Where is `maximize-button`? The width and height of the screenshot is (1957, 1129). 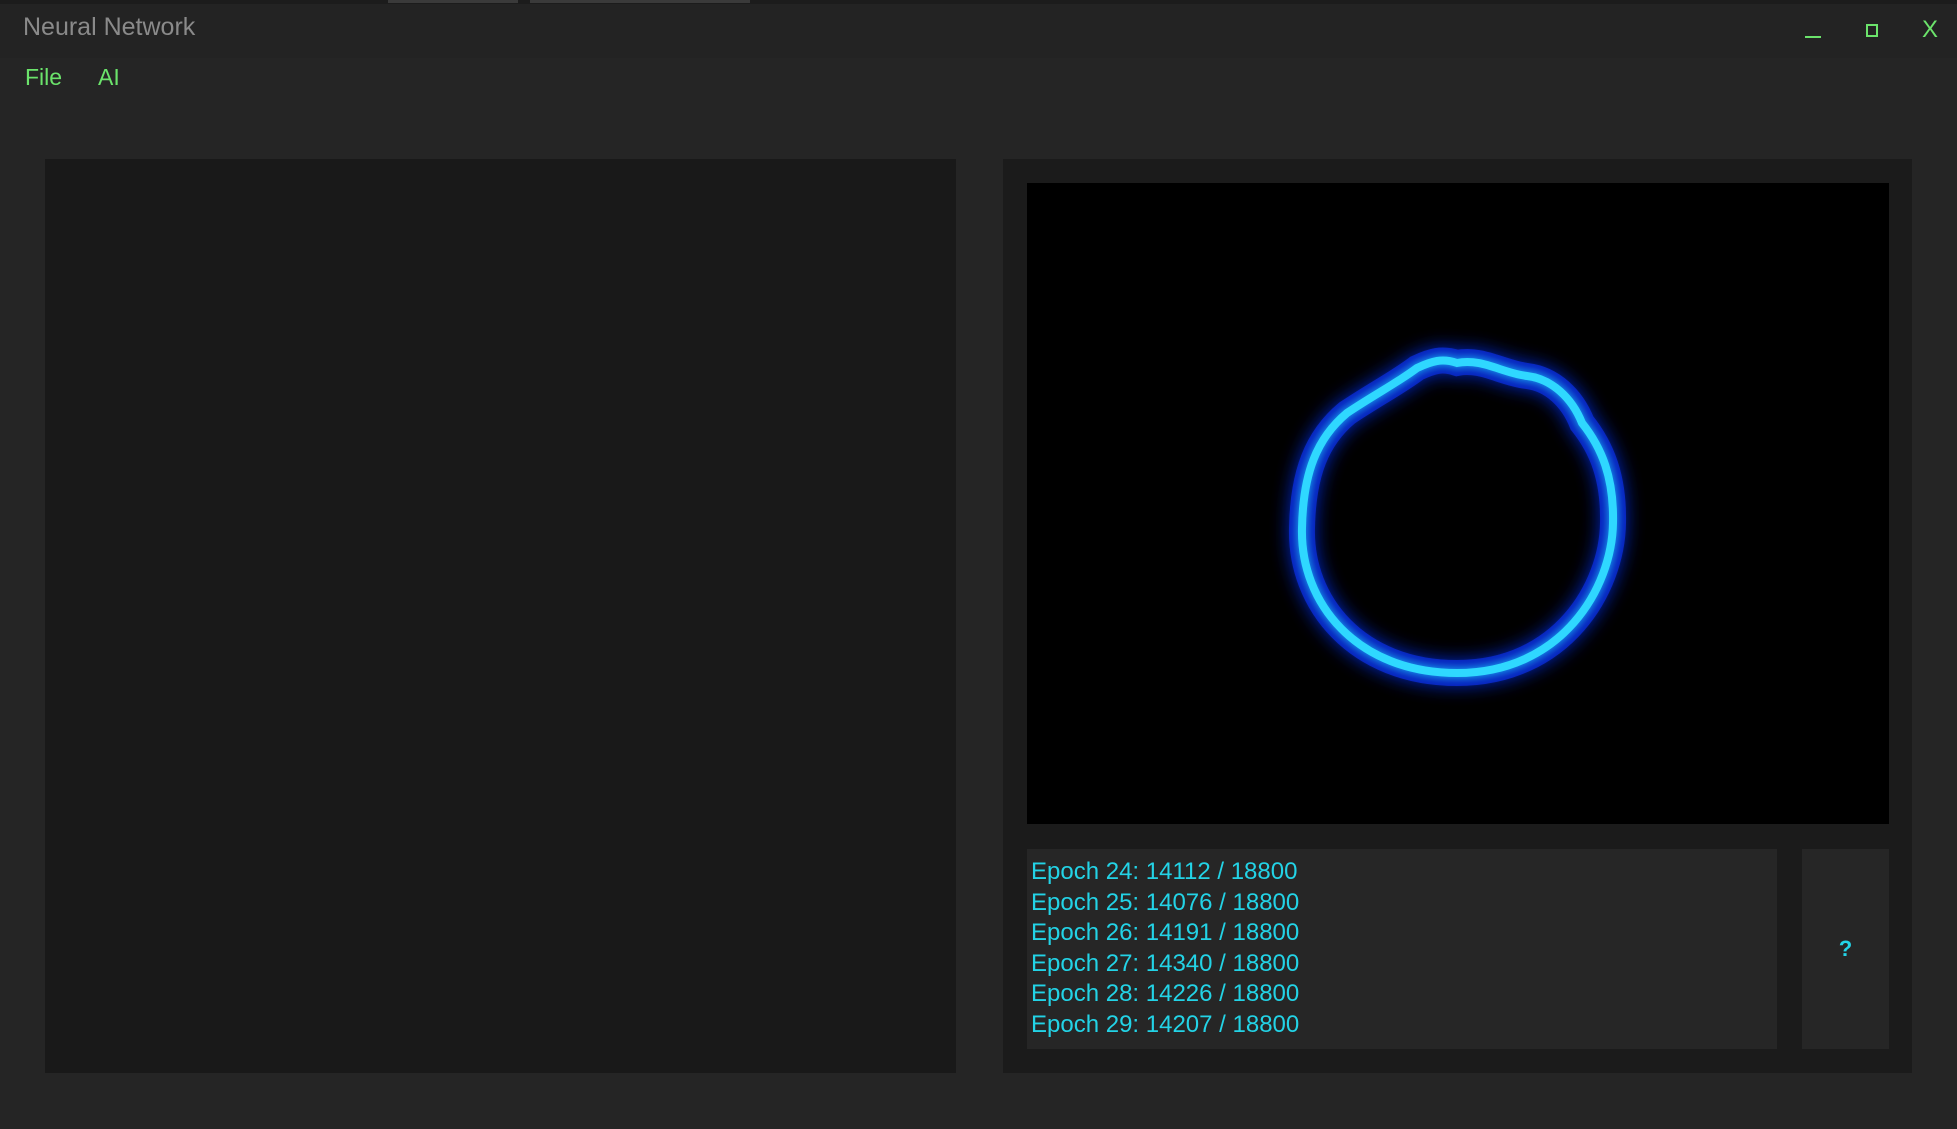
maximize-button is located at coordinates (1872, 30).